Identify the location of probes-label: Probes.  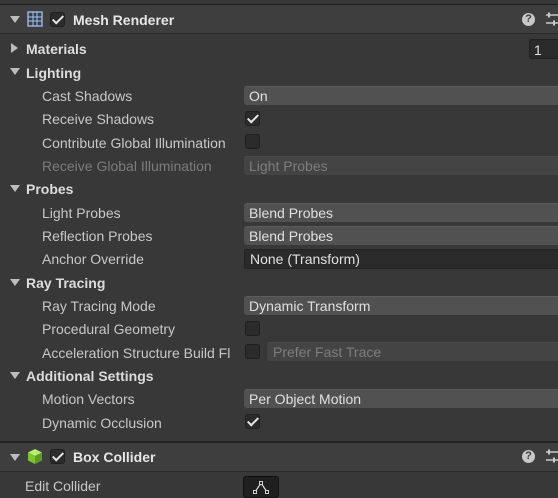
(49, 189).